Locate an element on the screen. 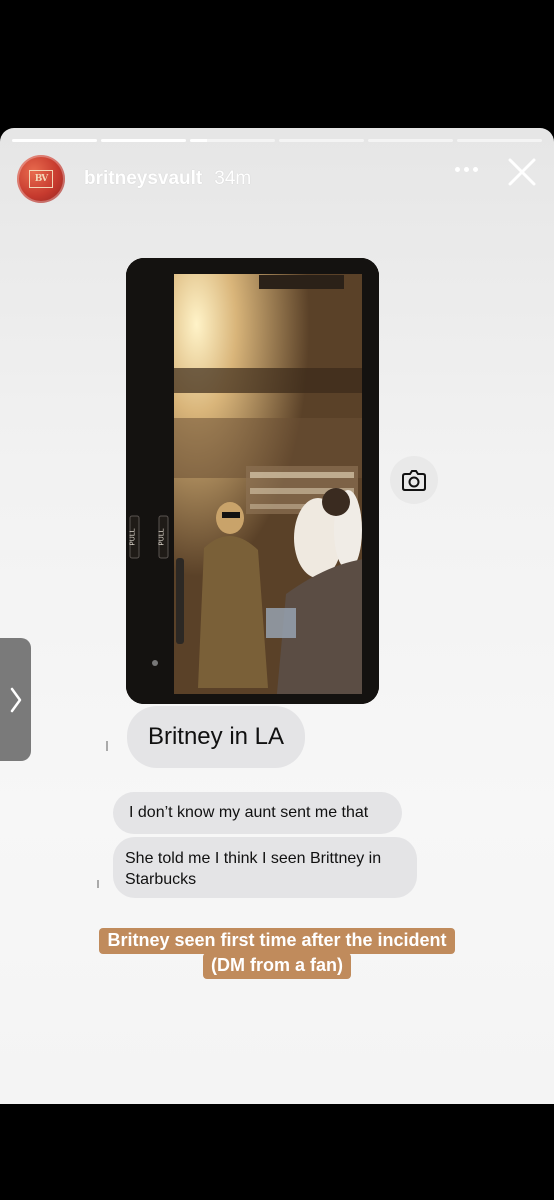 The width and height of the screenshot is (554, 1200). more-icon is located at coordinates (466, 169).